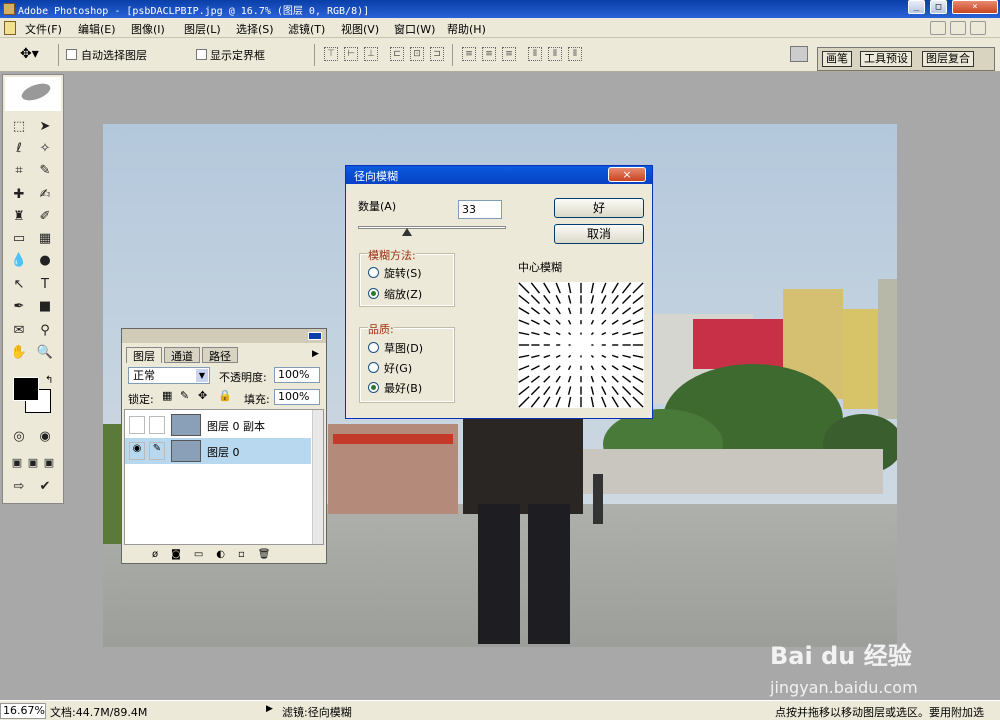 This screenshot has width=1000, height=720. Describe the element at coordinates (978, 28) in the screenshot. I see `doc-close-button` at that location.